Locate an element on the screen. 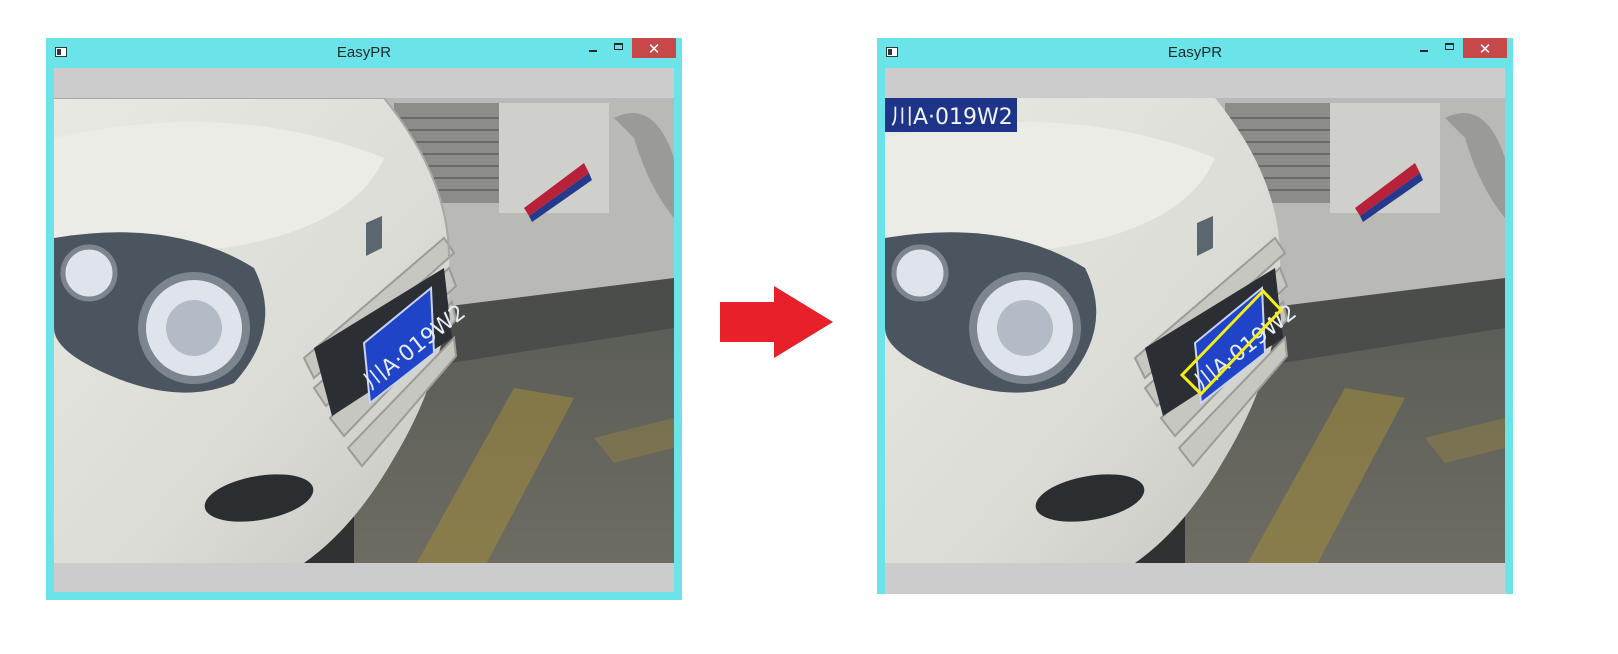  recognized-plate-thumbnail: 川A·019W2 is located at coordinates (951, 115).